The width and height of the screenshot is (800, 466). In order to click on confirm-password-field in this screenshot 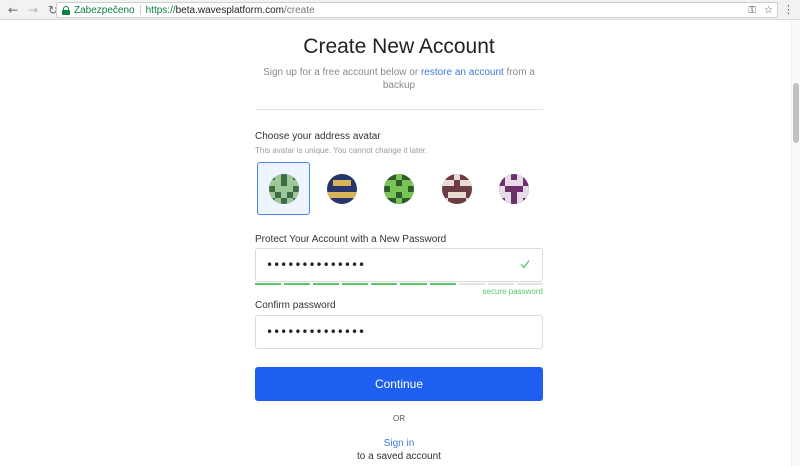, I will do `click(399, 332)`.